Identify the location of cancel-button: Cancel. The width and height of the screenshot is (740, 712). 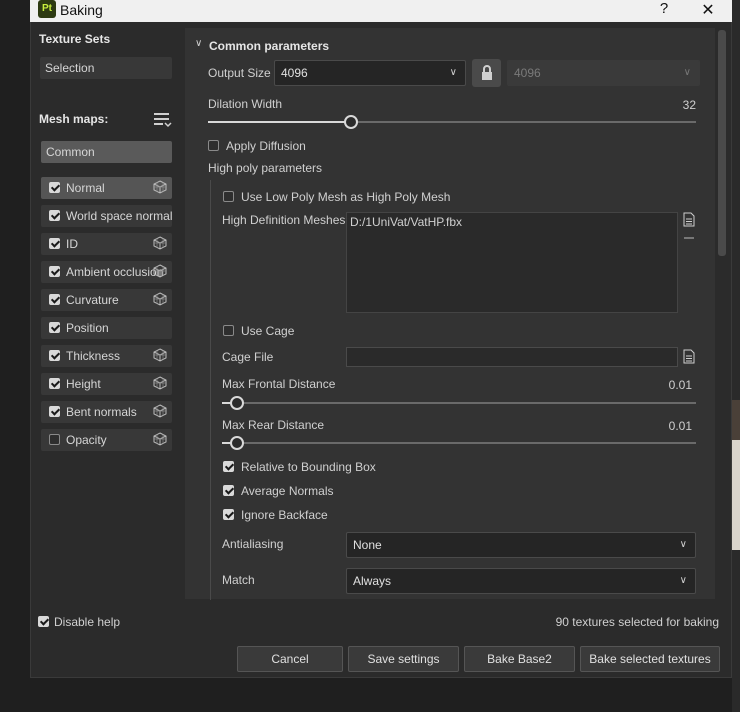
(290, 659).